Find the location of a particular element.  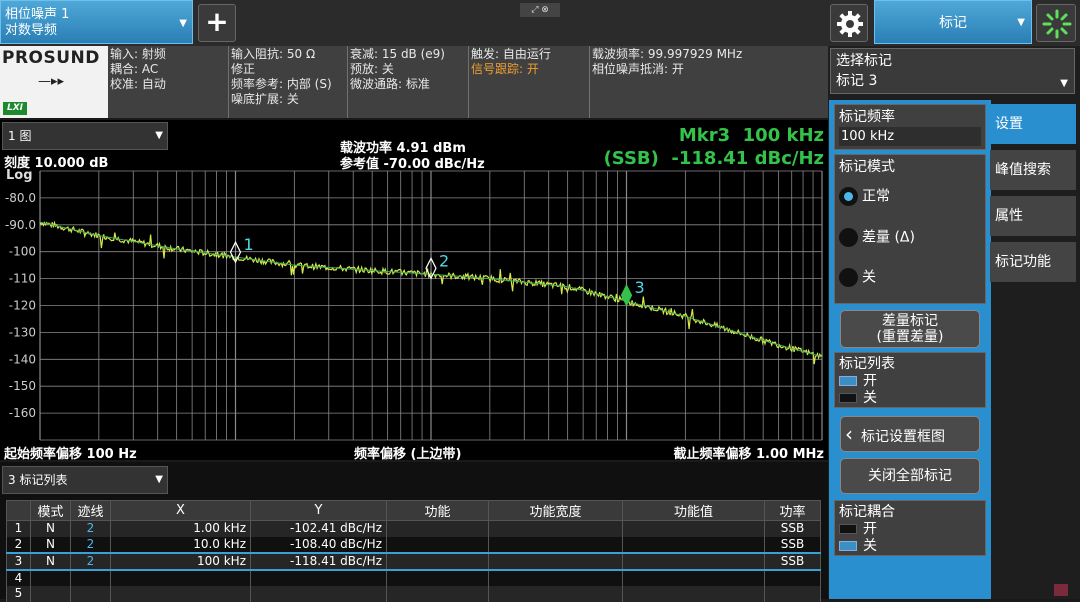

marker-coupling-off: 关 is located at coordinates (910, 546).